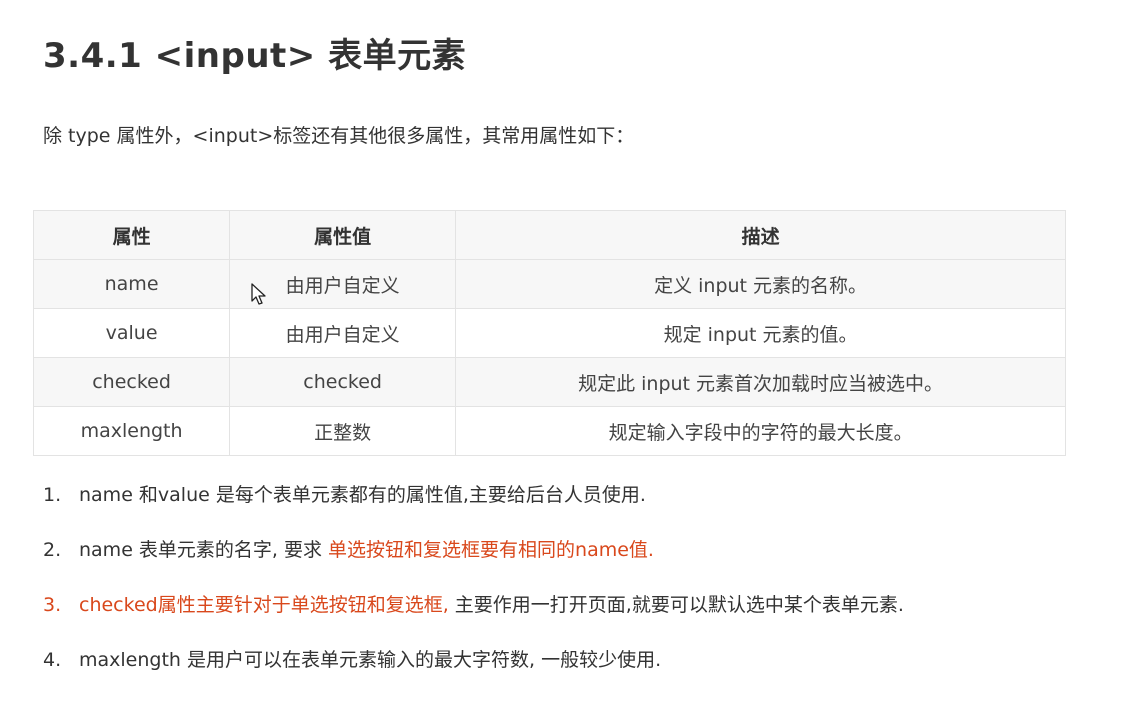 This screenshot has height=701, width=1138. I want to click on note-text: name 和value 是每个表单元素都有的属性值,主要给后台人员使用., so click(362, 495).